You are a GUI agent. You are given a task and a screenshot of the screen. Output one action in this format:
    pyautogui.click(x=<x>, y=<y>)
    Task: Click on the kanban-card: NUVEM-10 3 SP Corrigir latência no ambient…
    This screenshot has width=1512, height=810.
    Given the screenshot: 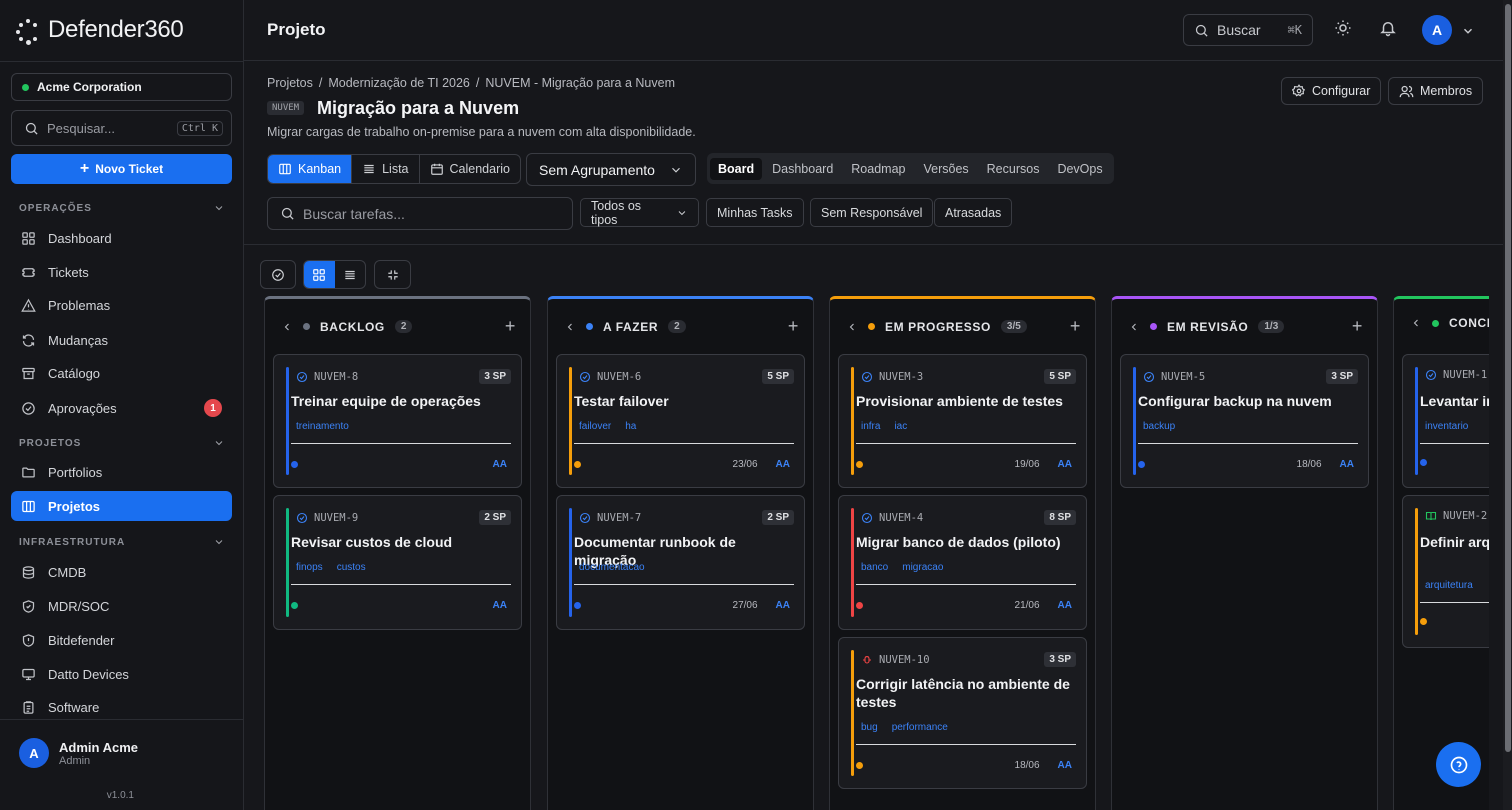 What is the action you would take?
    pyautogui.click(x=962, y=713)
    